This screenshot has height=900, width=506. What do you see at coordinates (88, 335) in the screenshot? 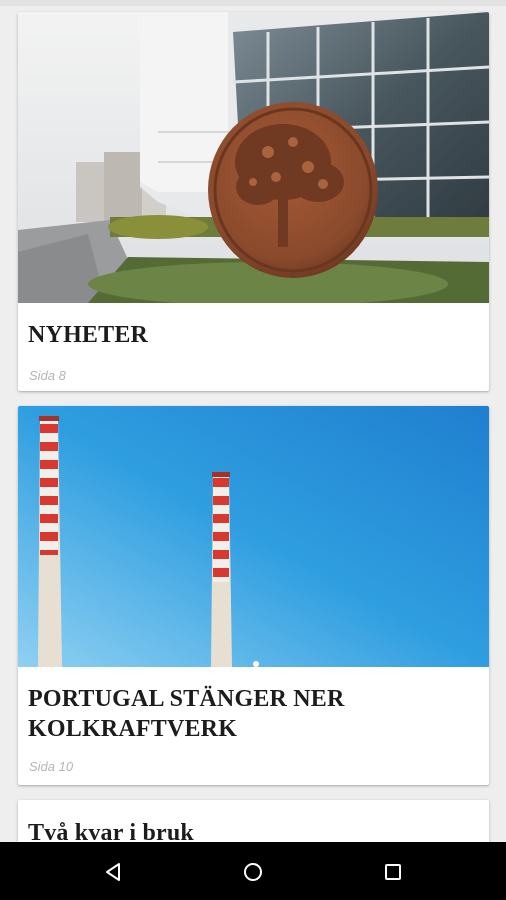
I see `article-title: NYHETER` at bounding box center [88, 335].